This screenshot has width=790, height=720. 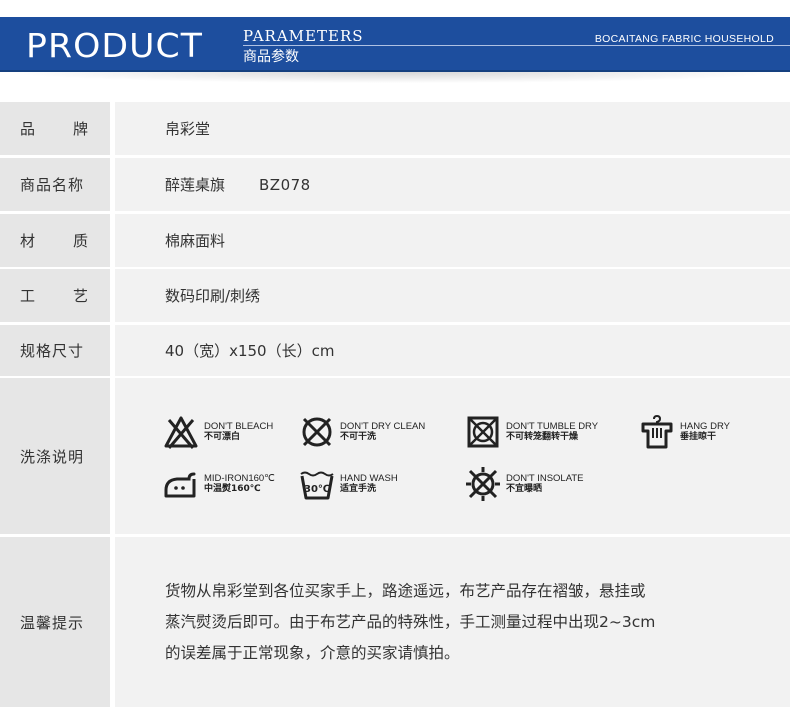 I want to click on hand-wash-temp: 30℃, so click(x=317, y=489).